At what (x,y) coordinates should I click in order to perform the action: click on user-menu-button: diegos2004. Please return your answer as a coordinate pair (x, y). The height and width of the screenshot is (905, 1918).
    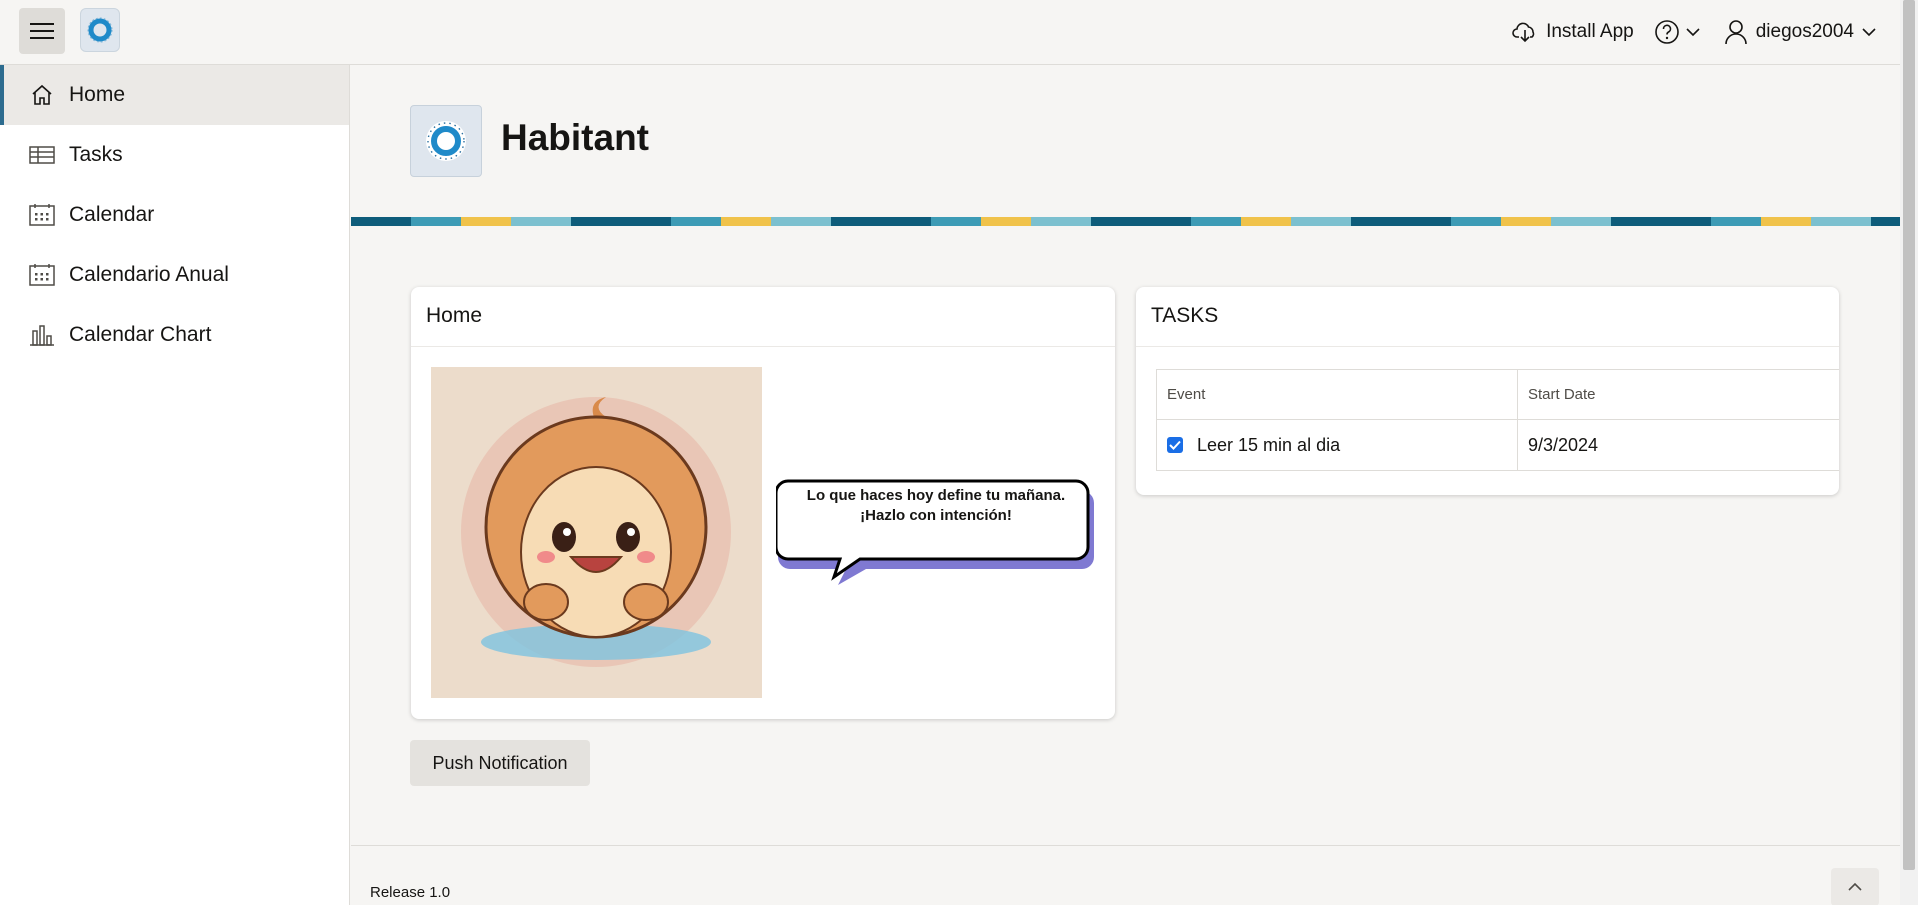
    Looking at the image, I should click on (1800, 32).